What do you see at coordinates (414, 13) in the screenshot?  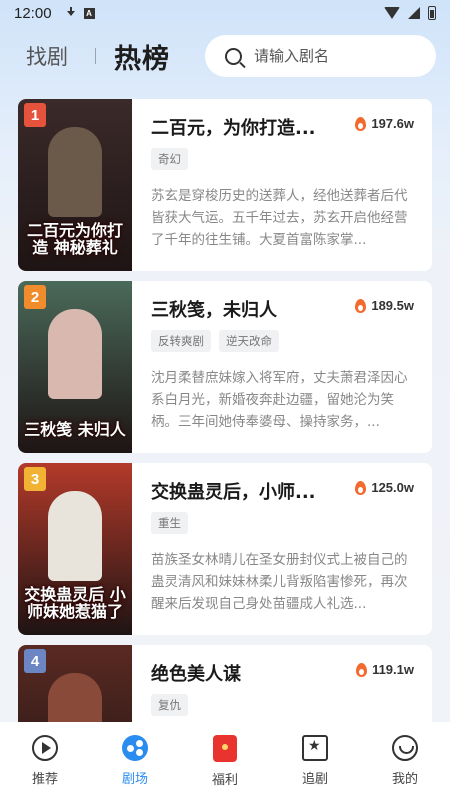 I see `signal-icon` at bounding box center [414, 13].